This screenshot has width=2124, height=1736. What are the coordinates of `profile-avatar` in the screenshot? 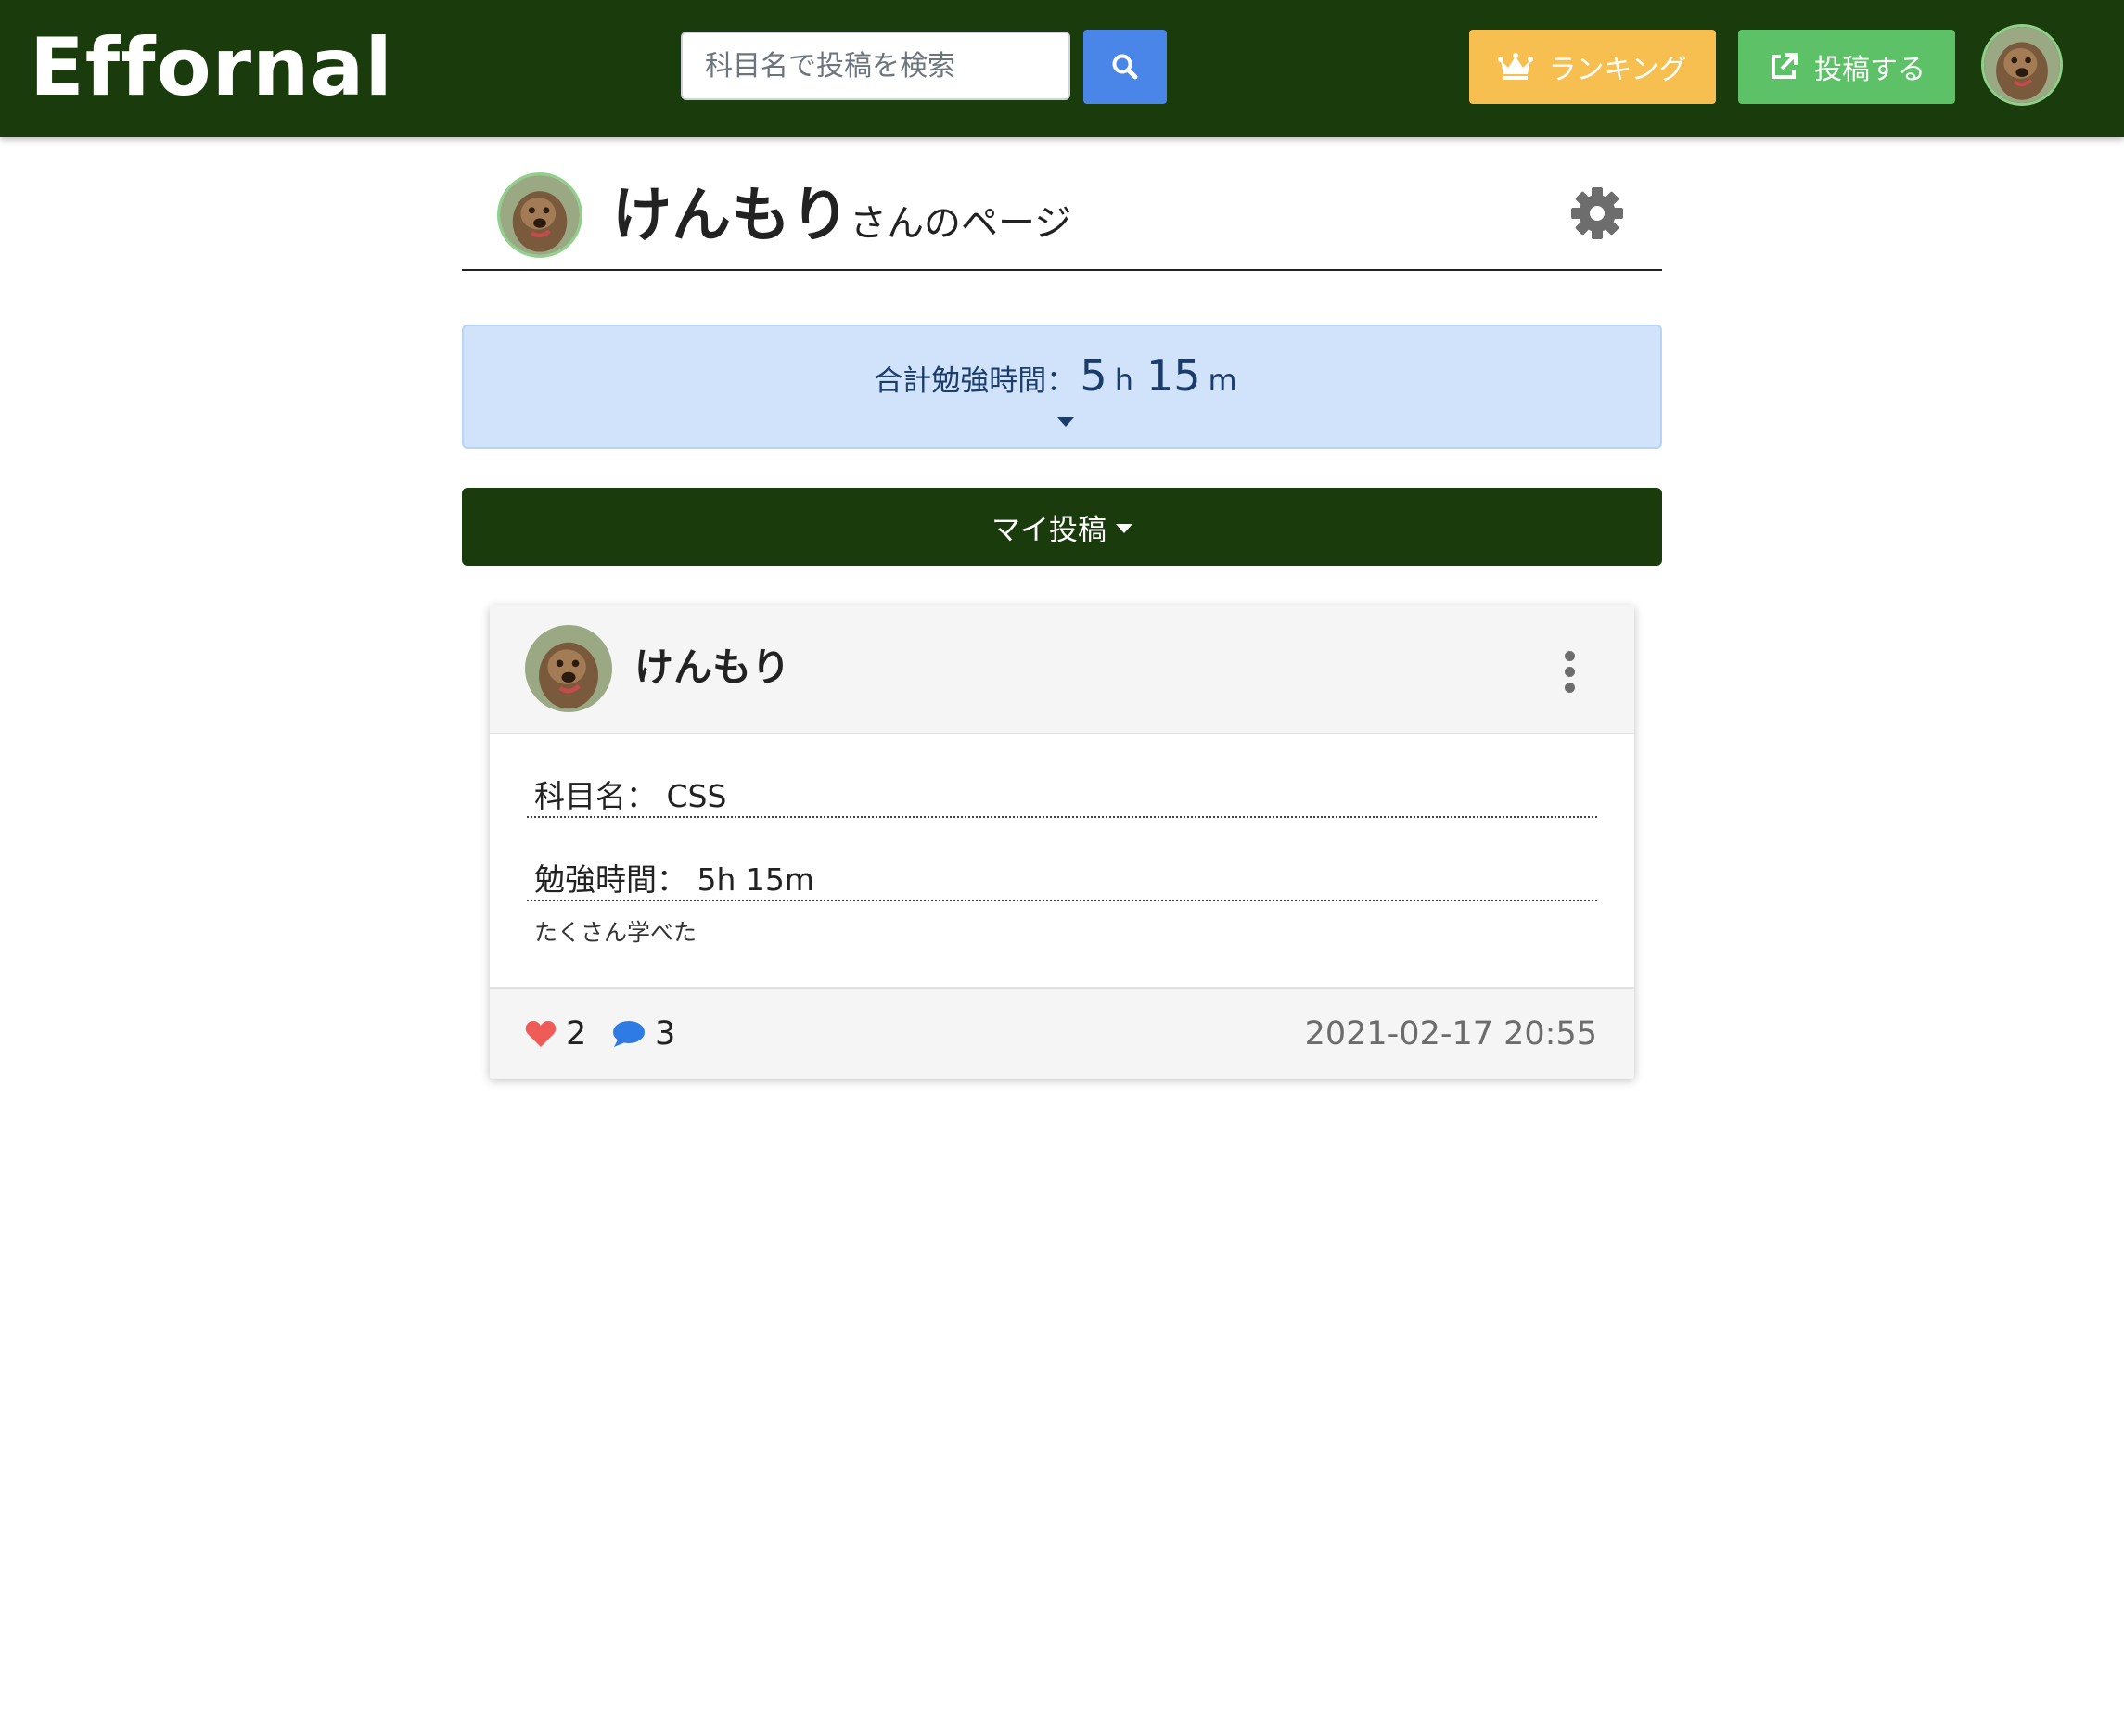 It's located at (539, 215).